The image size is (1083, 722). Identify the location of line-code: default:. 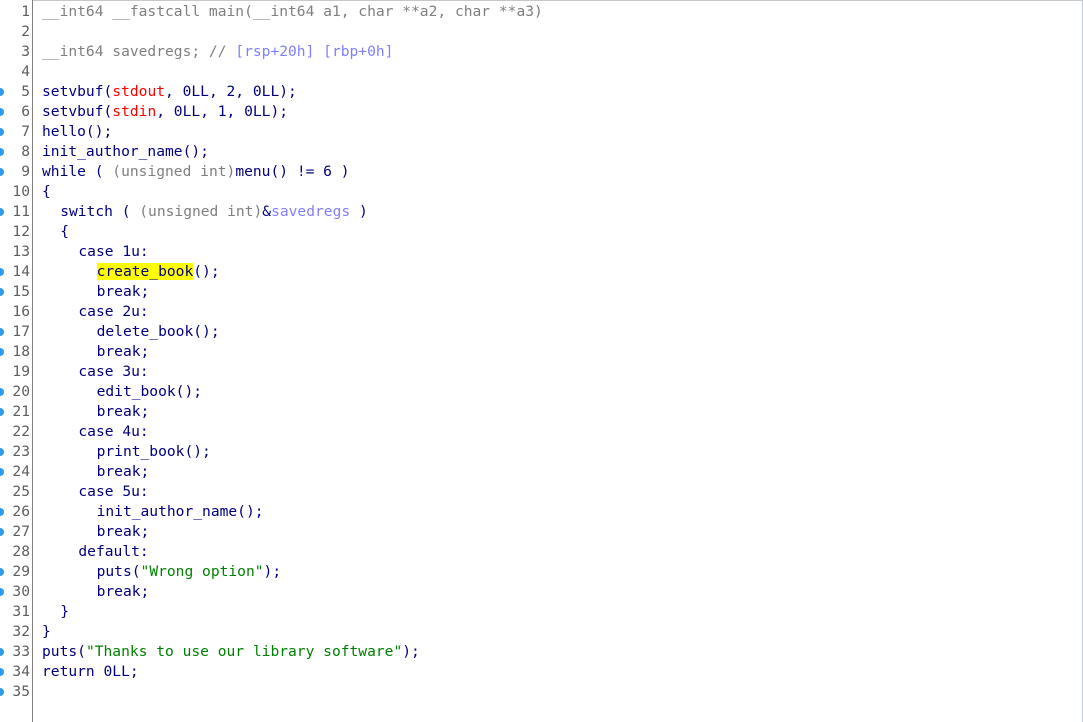
(113, 552).